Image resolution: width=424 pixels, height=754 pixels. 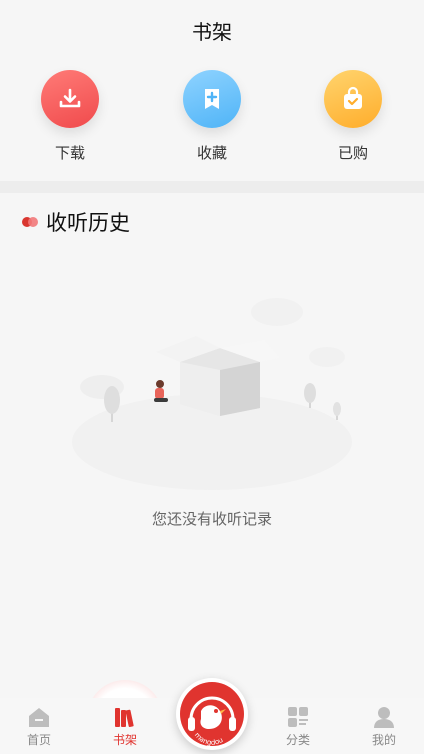 I want to click on header: 书架, so click(x=212, y=30).